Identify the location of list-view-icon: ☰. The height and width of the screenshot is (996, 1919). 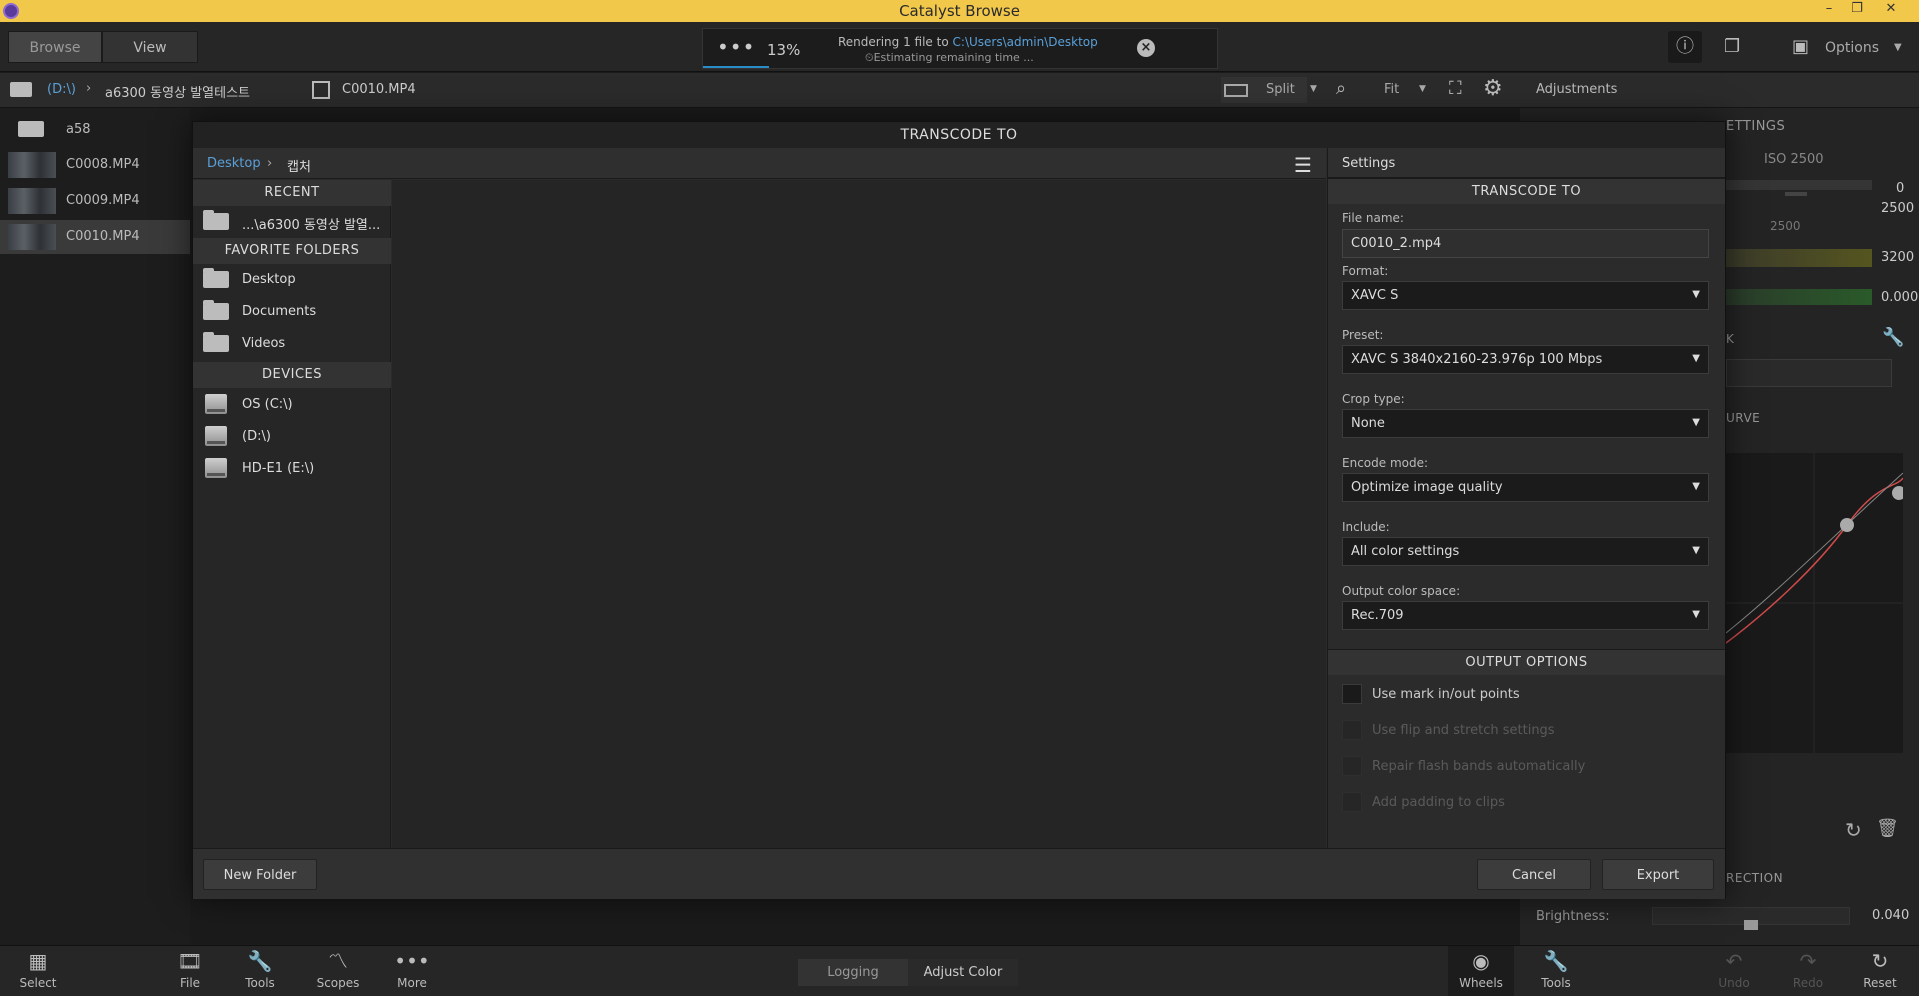
(1303, 165).